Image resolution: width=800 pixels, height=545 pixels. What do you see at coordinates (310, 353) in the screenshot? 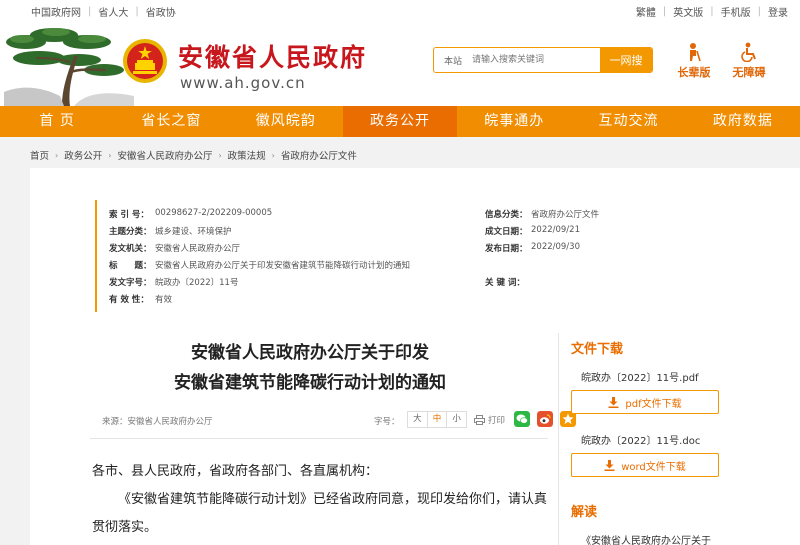
I see `article-title-line1: 安徽省人民政府办公厅关于印发` at bounding box center [310, 353].